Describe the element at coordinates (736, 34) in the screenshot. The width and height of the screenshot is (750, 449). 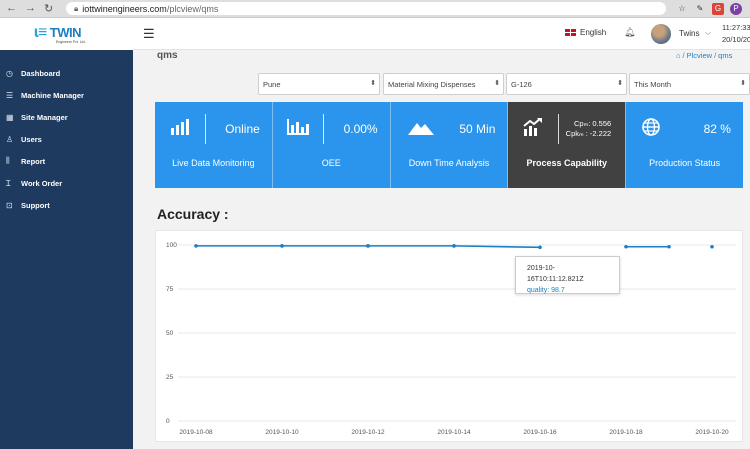
I see `clock-display: 11:27:33 20/10/20` at that location.